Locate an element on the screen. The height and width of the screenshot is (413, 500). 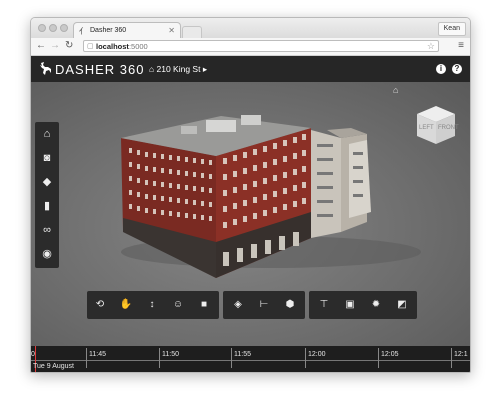
model-tools: ◈ ⊢ ⬢ is located at coordinates (264, 305).